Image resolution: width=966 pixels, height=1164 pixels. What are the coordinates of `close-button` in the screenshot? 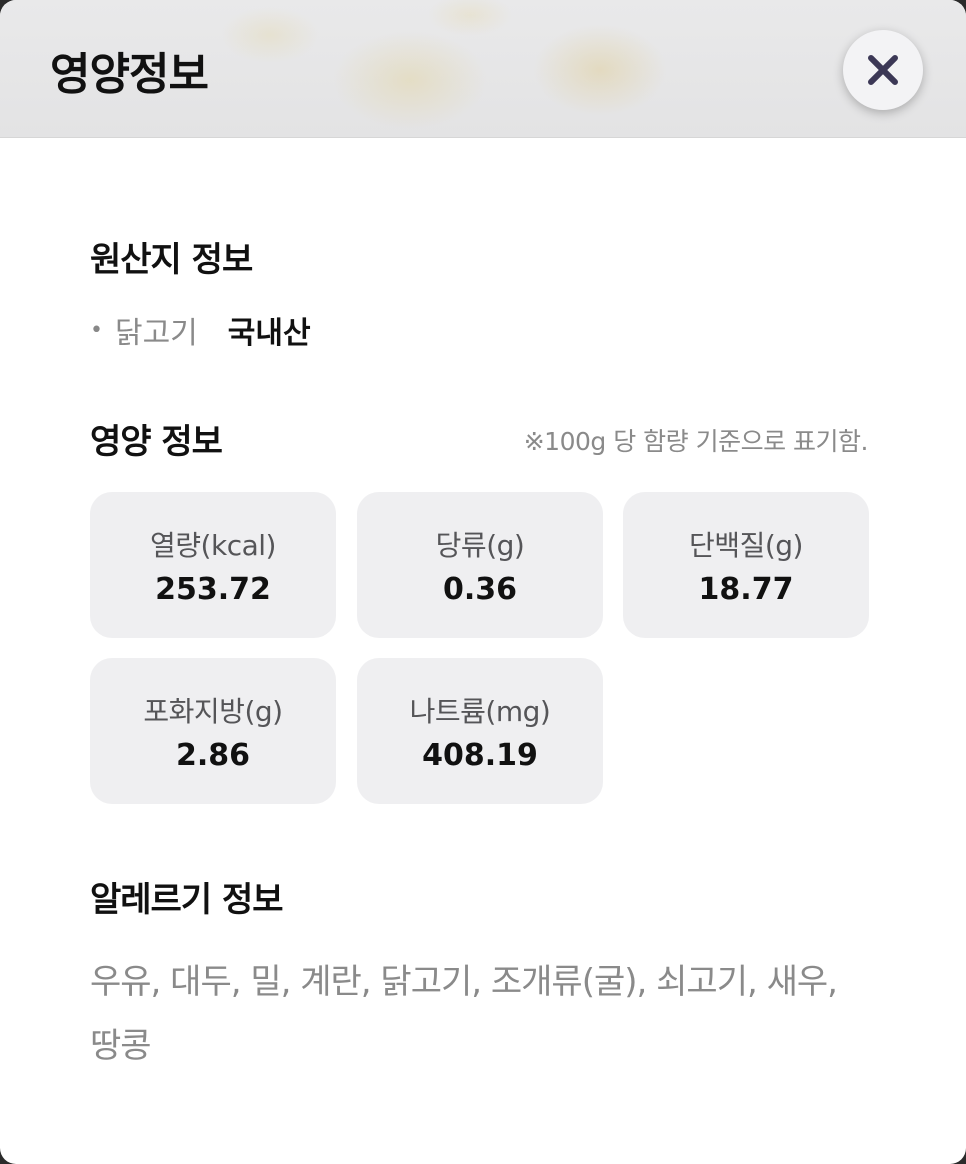 It's located at (883, 70).